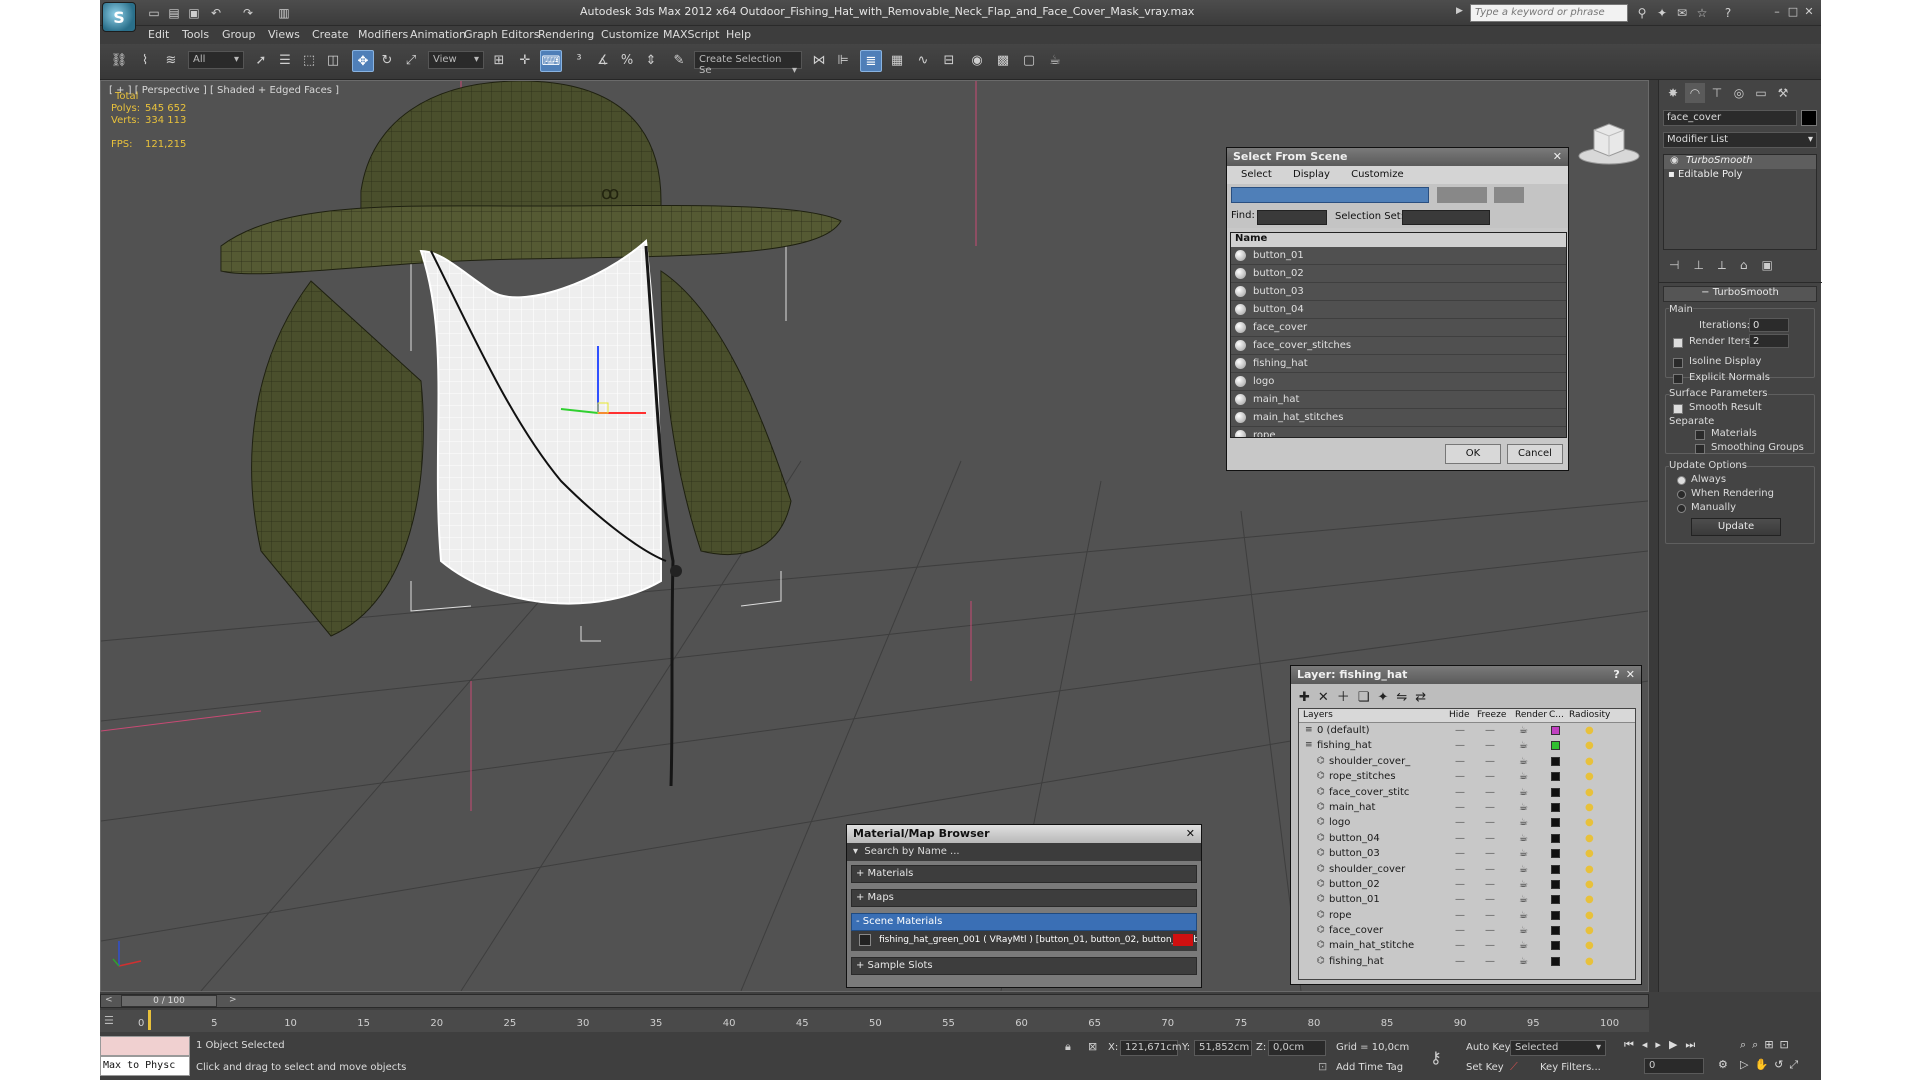  What do you see at coordinates (1398, 328) in the screenshot?
I see `scene-object-row: face_cover` at bounding box center [1398, 328].